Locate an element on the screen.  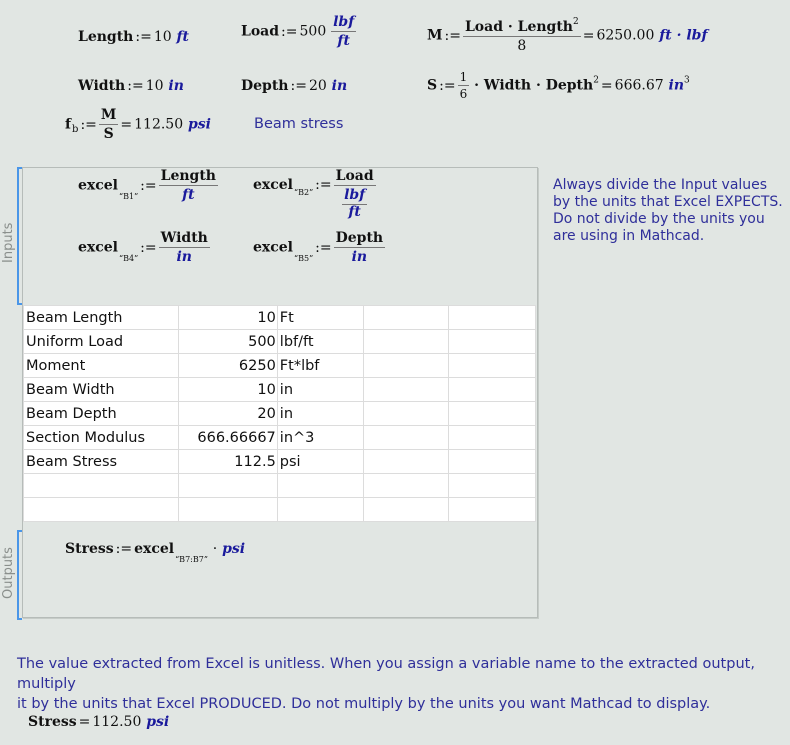
sheet-row: Beam Stress 112.5 psi is located at coordinates (279, 461).